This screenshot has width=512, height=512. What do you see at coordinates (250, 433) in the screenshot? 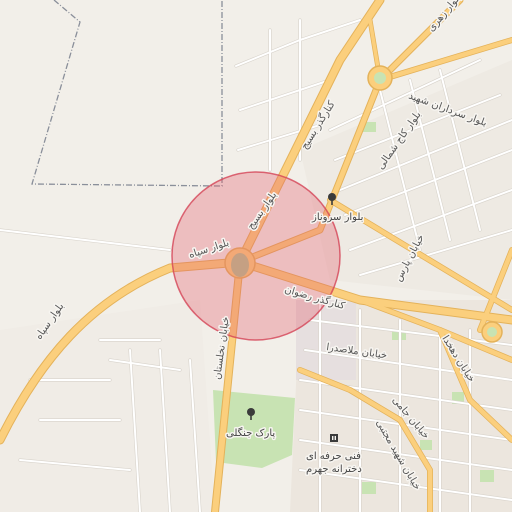
I see `poi-label-park: پارک جنگلی` at bounding box center [250, 433].